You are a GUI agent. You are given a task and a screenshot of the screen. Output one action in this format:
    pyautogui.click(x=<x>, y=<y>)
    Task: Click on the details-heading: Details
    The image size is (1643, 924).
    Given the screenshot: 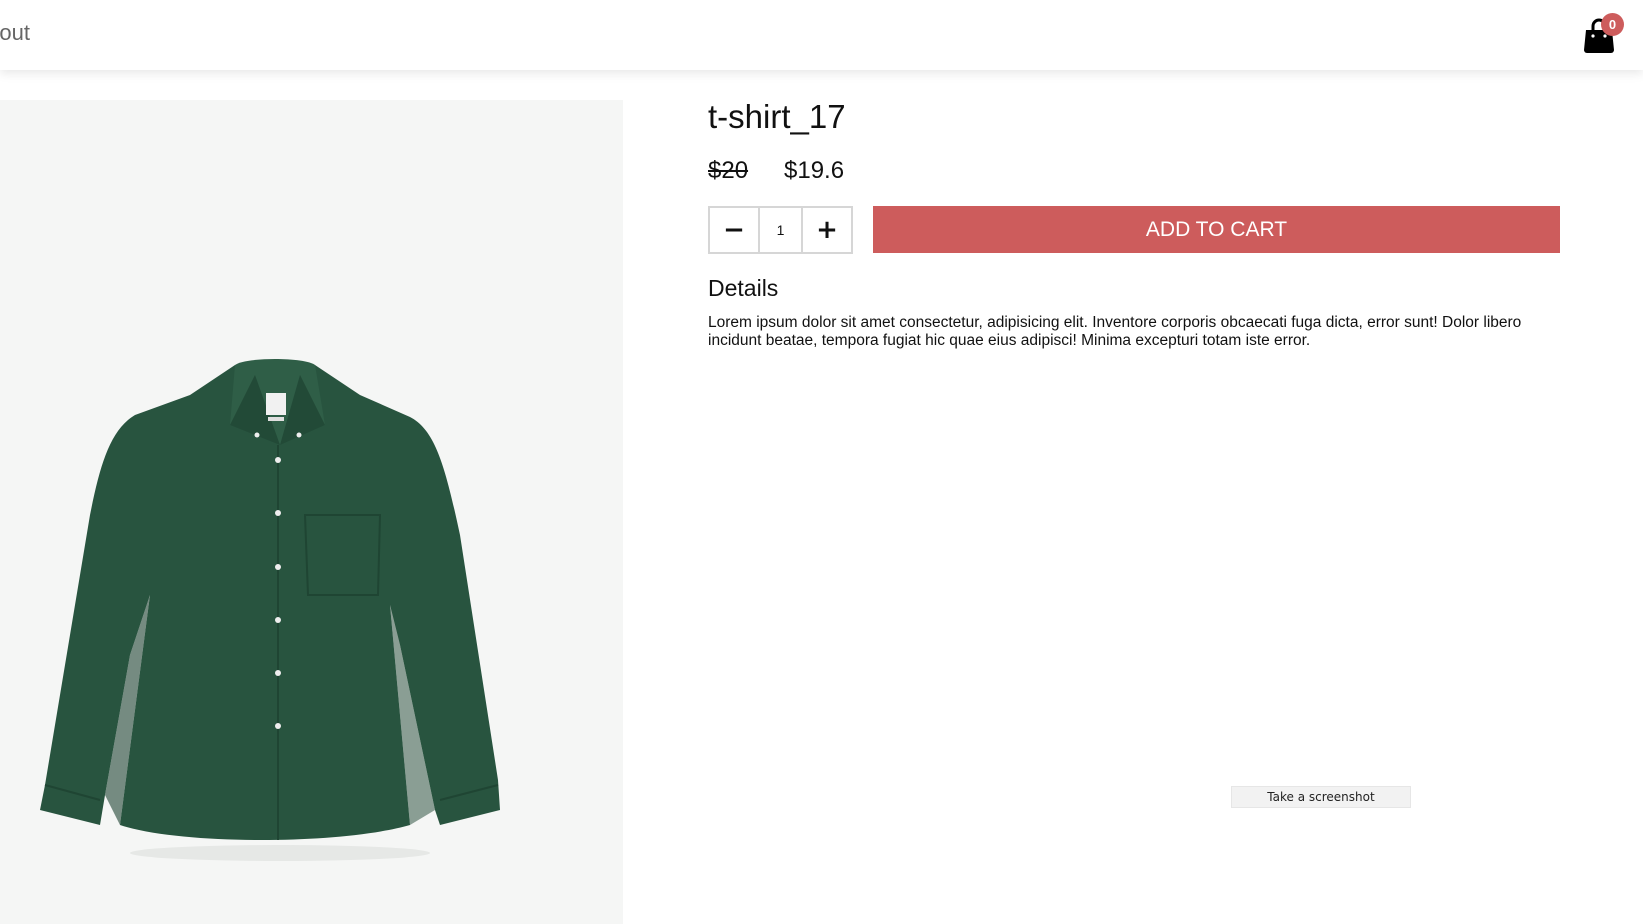 What is the action you would take?
    pyautogui.click(x=743, y=288)
    